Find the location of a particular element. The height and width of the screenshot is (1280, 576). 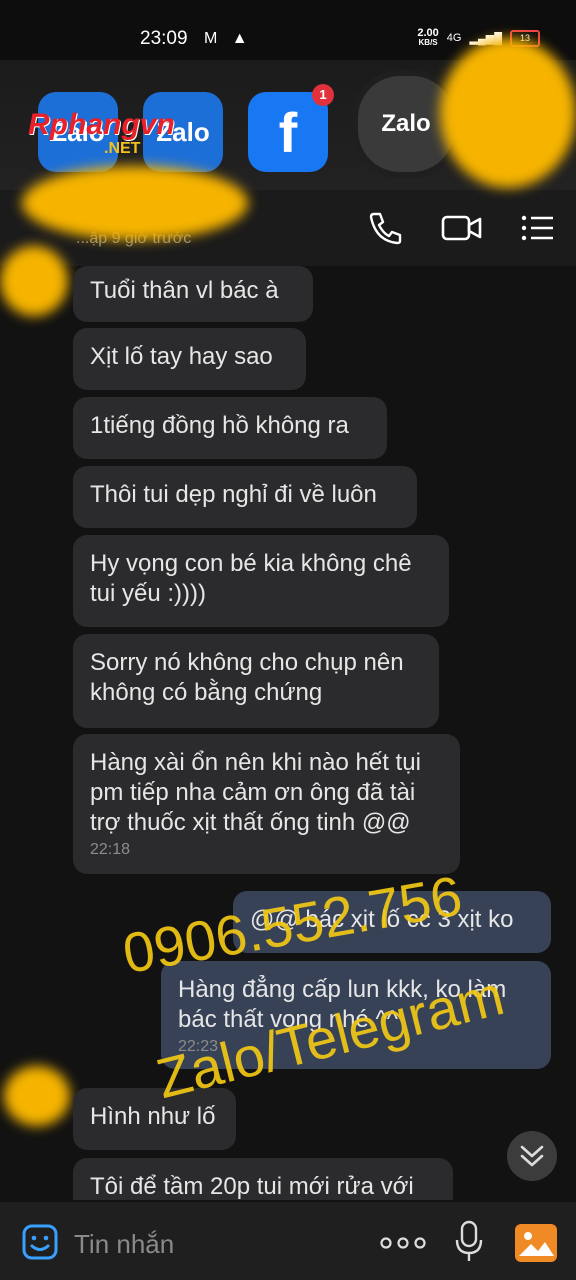

site-logo: Rphangvn is located at coordinates (101, 124).